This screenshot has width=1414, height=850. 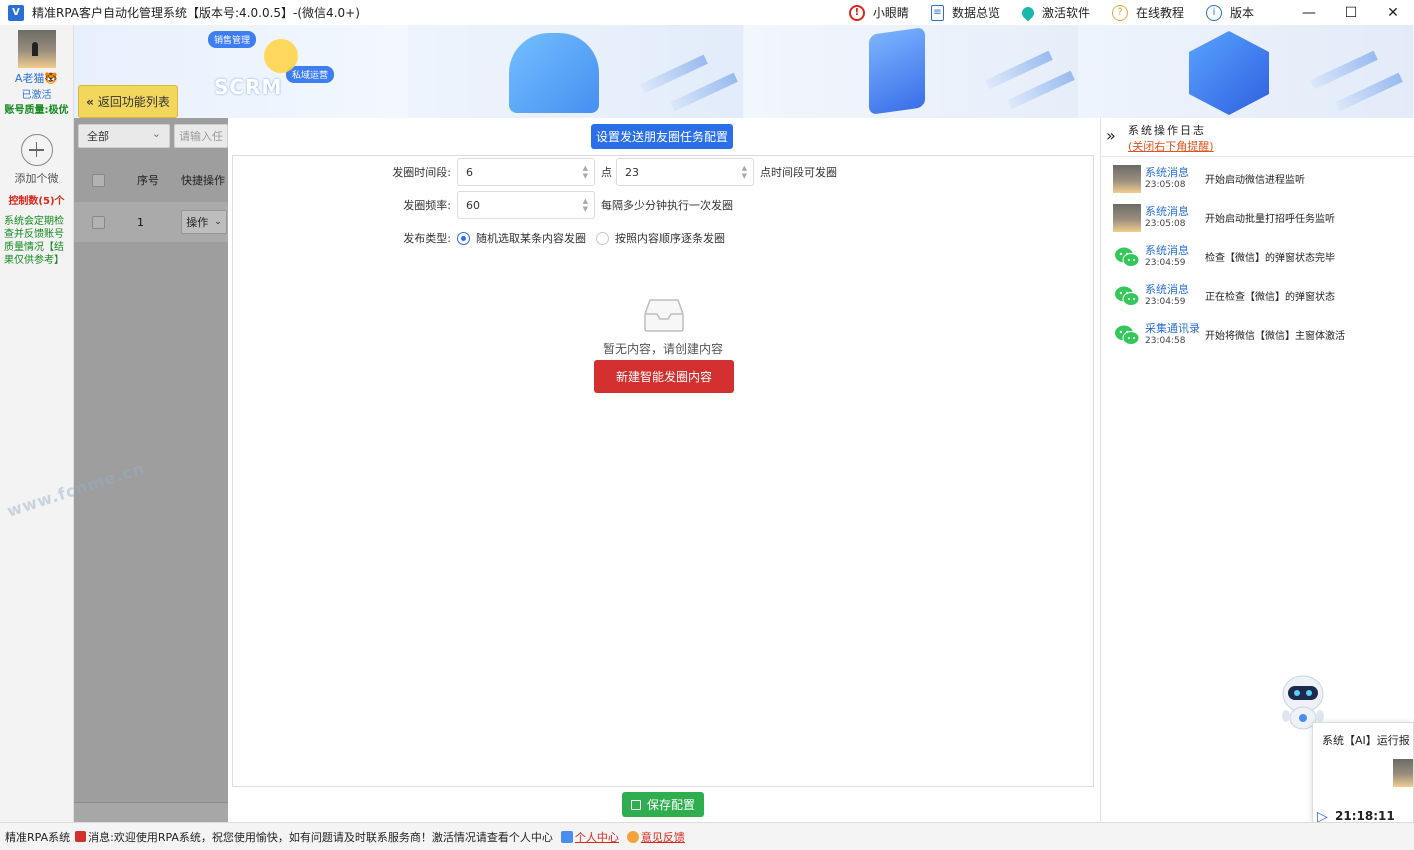 I want to click on frequency-label: 发圈频率:, so click(x=427, y=205).